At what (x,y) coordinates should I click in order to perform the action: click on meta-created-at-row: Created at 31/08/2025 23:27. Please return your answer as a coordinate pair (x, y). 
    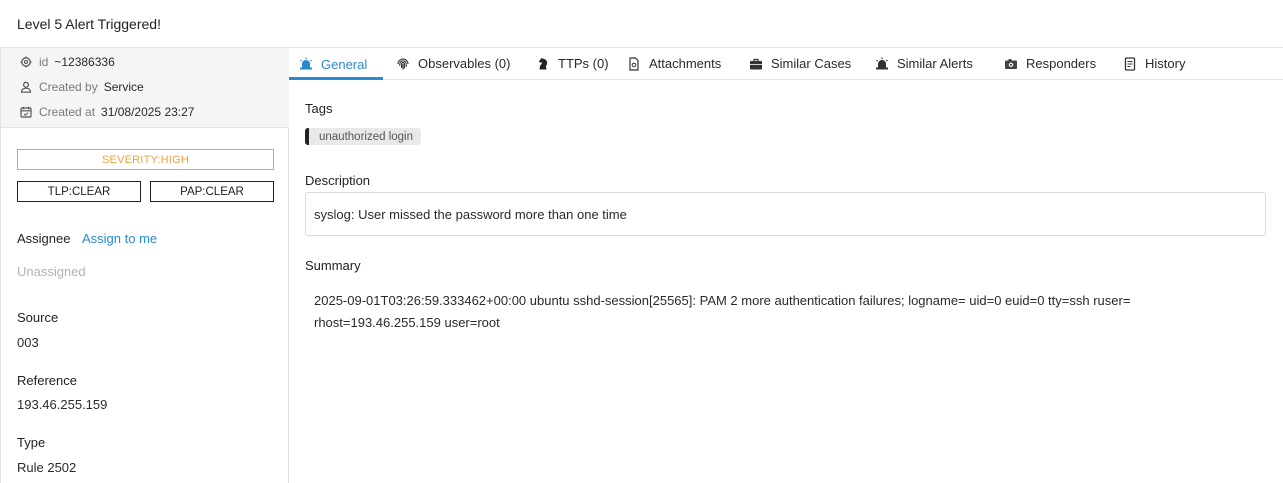
    Looking at the image, I should click on (107, 112).